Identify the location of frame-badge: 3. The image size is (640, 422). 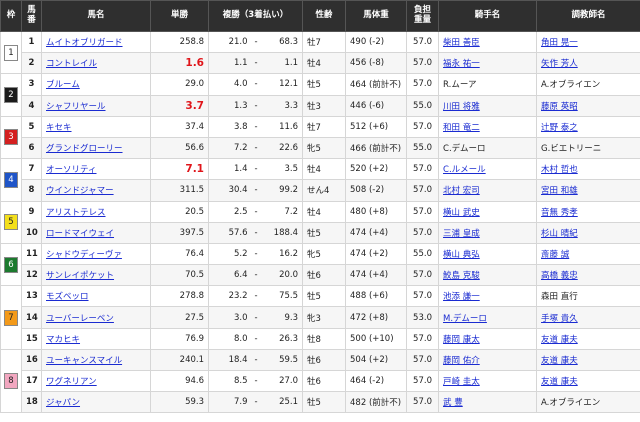
(11, 137).